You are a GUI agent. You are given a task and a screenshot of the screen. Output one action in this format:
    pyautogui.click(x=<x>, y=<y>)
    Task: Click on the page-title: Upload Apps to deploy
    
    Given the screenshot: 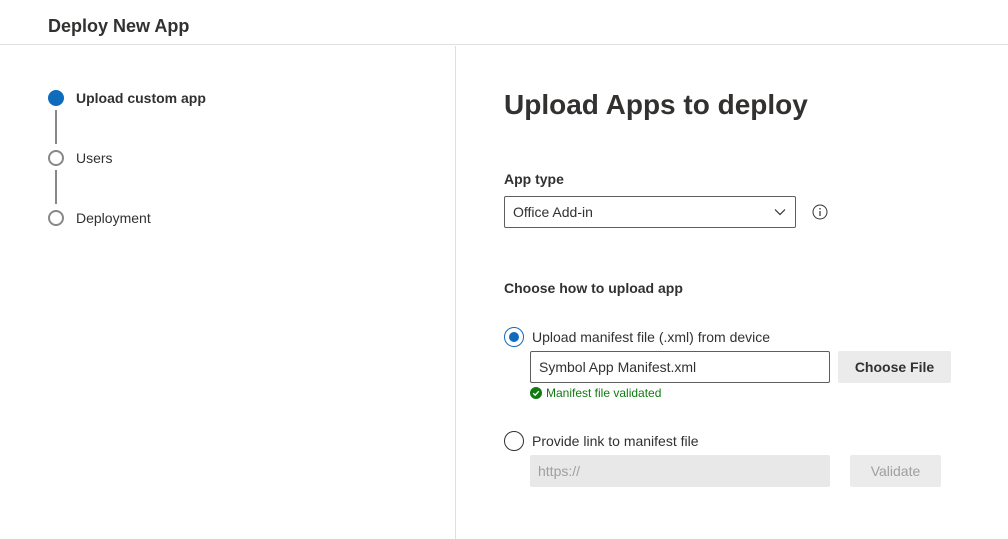 What is the action you would take?
    pyautogui.click(x=656, y=104)
    